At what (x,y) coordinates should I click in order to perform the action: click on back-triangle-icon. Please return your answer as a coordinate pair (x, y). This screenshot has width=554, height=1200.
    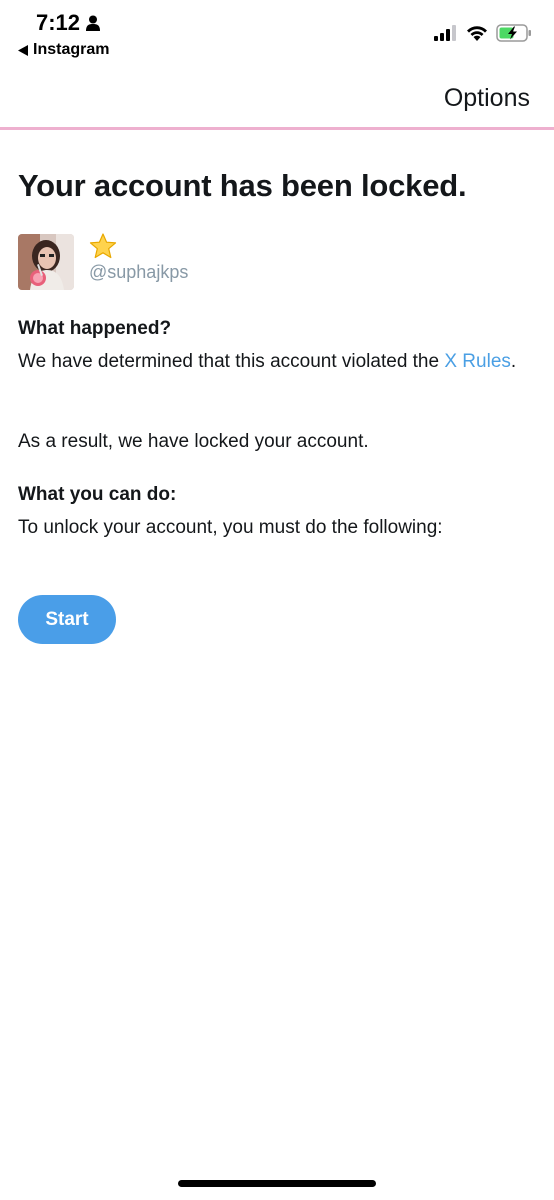
    Looking at the image, I should click on (23, 50).